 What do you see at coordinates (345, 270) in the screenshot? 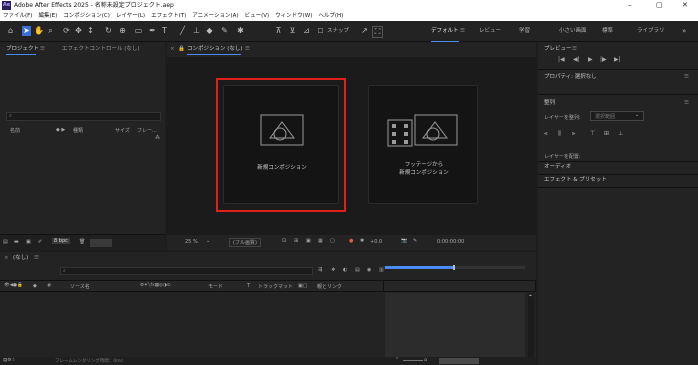
I see `shy-icon: ◐` at bounding box center [345, 270].